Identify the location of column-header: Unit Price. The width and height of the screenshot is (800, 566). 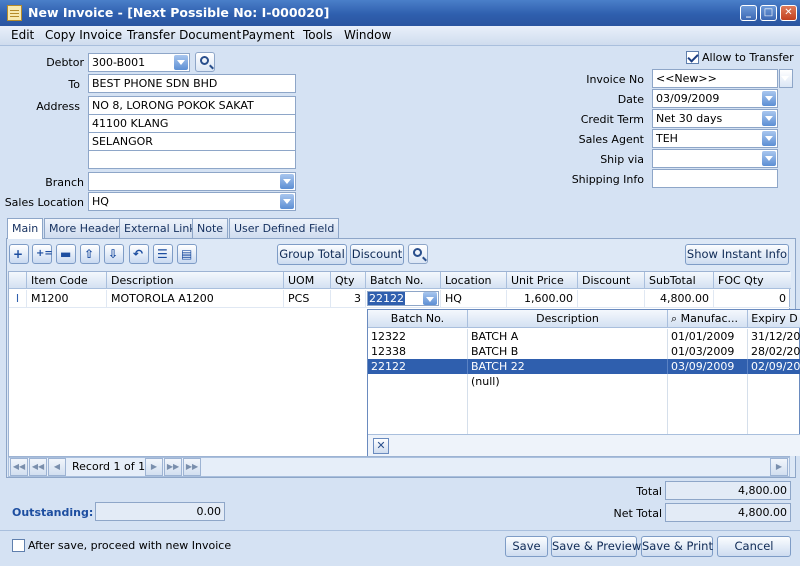
(542, 280).